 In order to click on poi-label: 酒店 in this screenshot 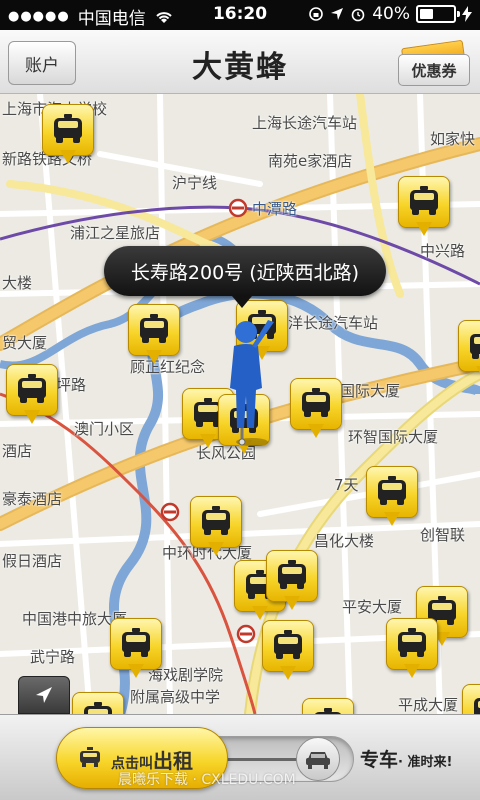, I will do `click(17, 451)`.